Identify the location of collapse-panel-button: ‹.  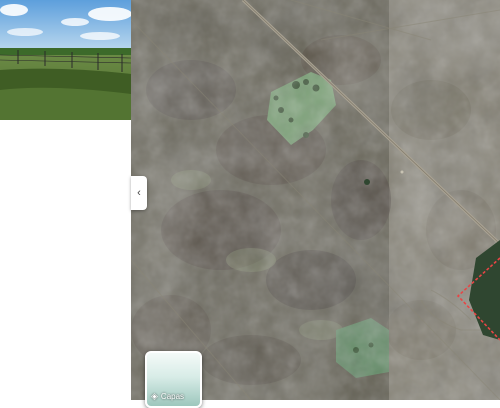
(139, 193).